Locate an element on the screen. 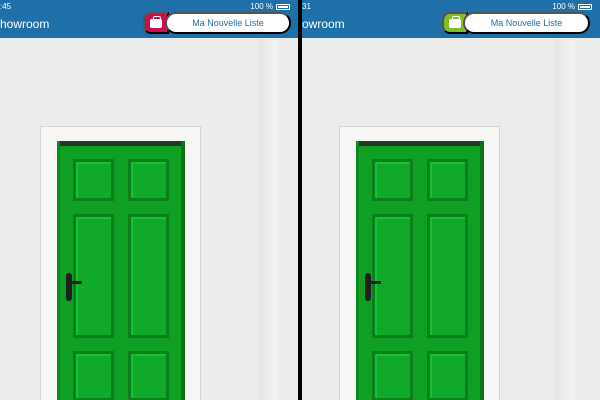  status-time: 31 is located at coordinates (306, 6).